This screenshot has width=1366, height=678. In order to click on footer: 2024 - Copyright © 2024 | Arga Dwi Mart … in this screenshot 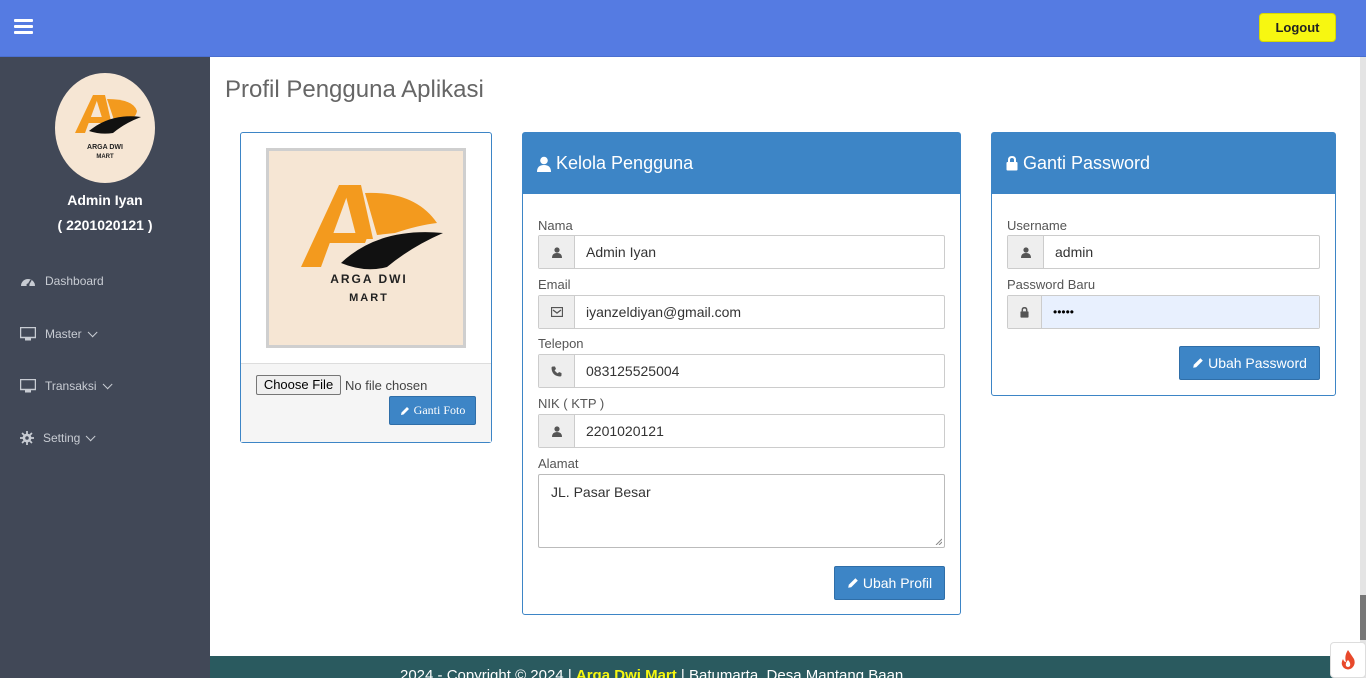, I will do `click(788, 667)`.